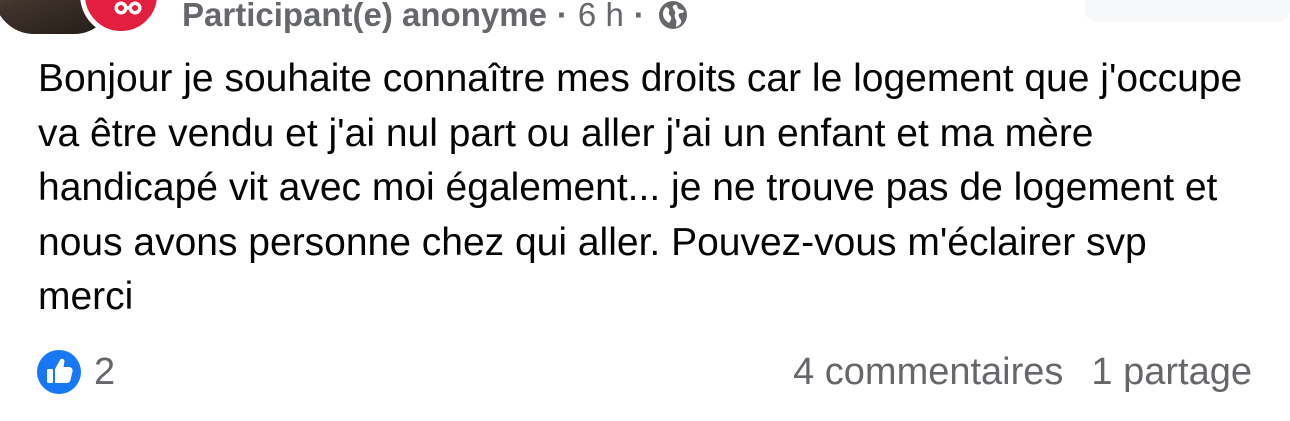 Image resolution: width=1290 pixels, height=421 pixels. I want to click on post-header: Participant(e) anonyme · 6 h ·, so click(435, 18).